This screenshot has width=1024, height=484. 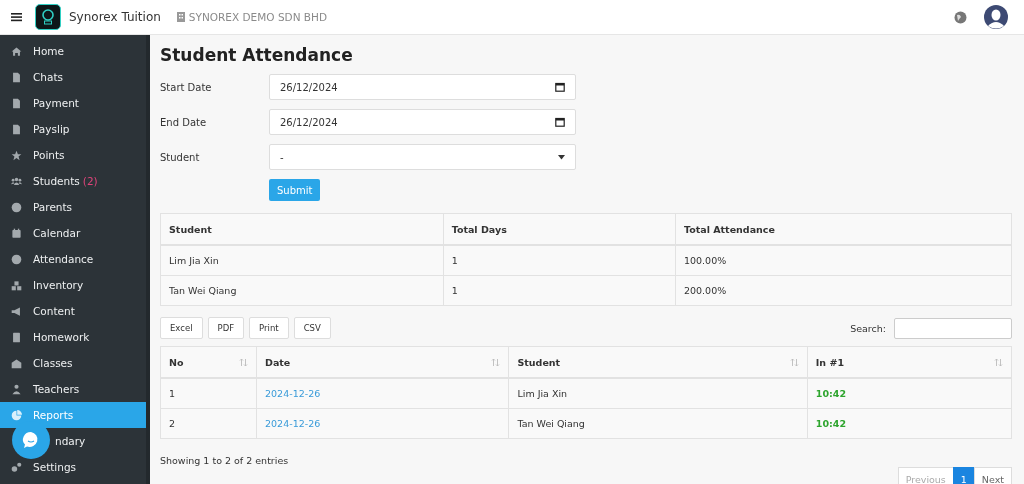 I want to click on export-button: Print, so click(x=269, y=328).